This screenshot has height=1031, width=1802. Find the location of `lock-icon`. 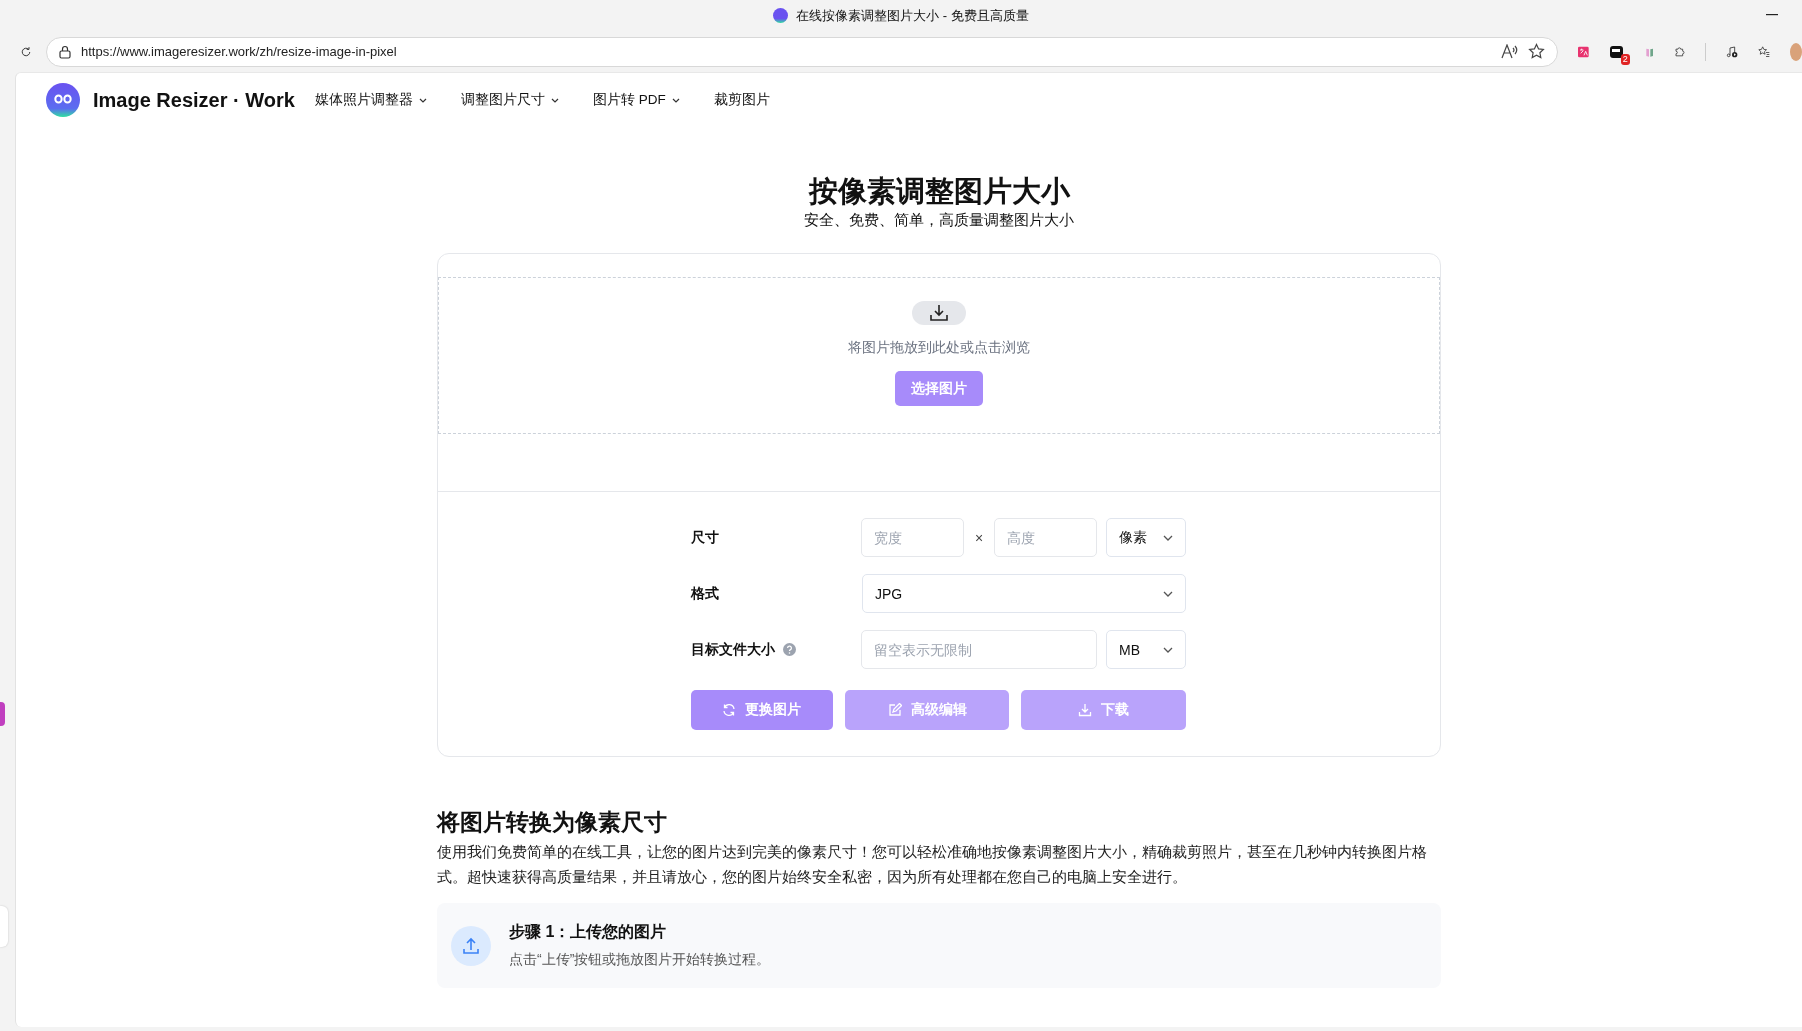

lock-icon is located at coordinates (65, 51).